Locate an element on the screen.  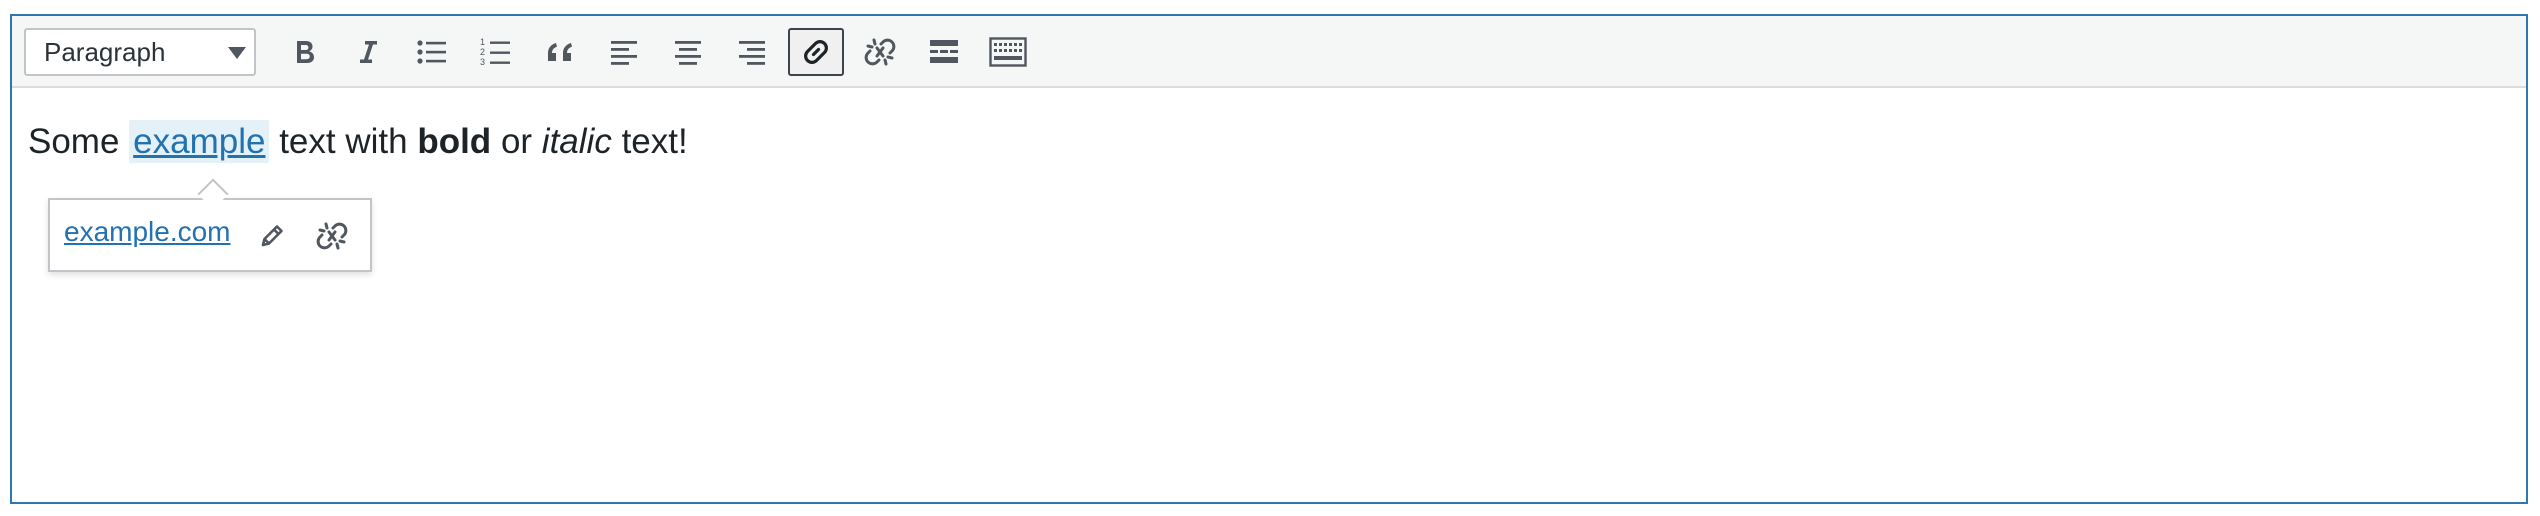
align-right-icon is located at coordinates (752, 53).